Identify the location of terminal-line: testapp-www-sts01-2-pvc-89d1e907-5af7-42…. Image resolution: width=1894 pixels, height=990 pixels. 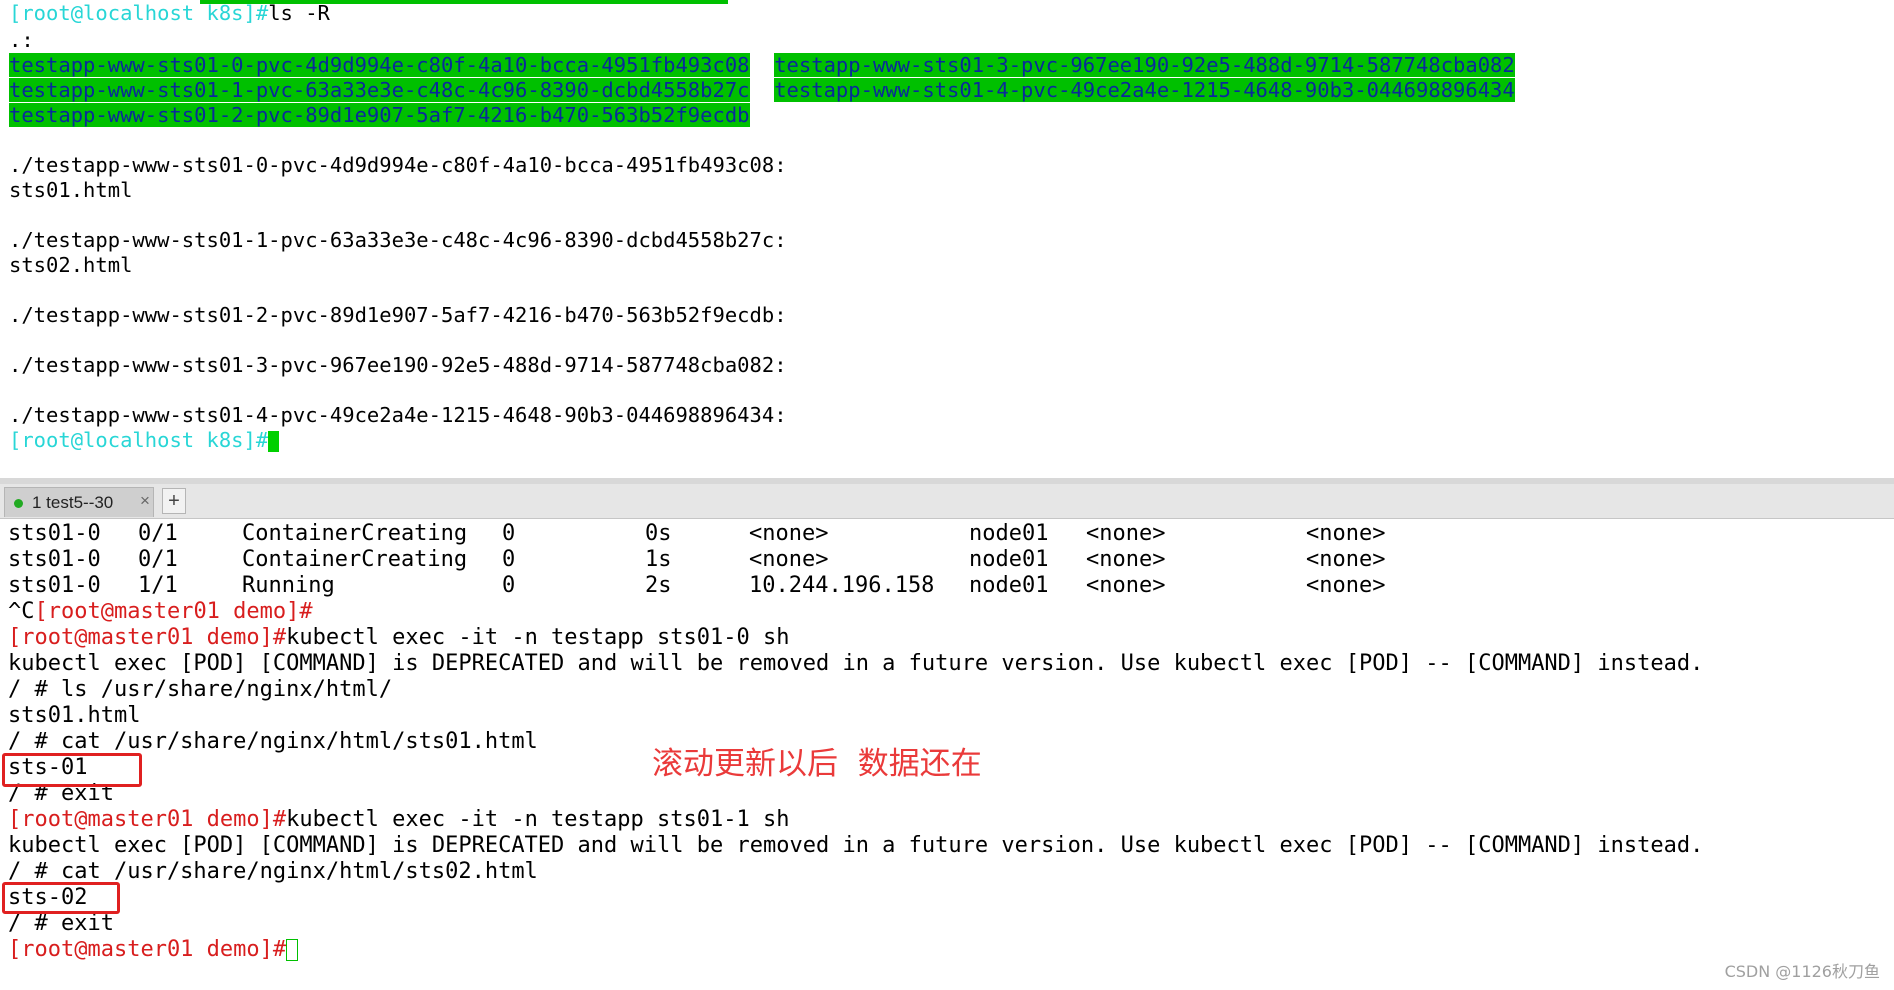
(379, 115).